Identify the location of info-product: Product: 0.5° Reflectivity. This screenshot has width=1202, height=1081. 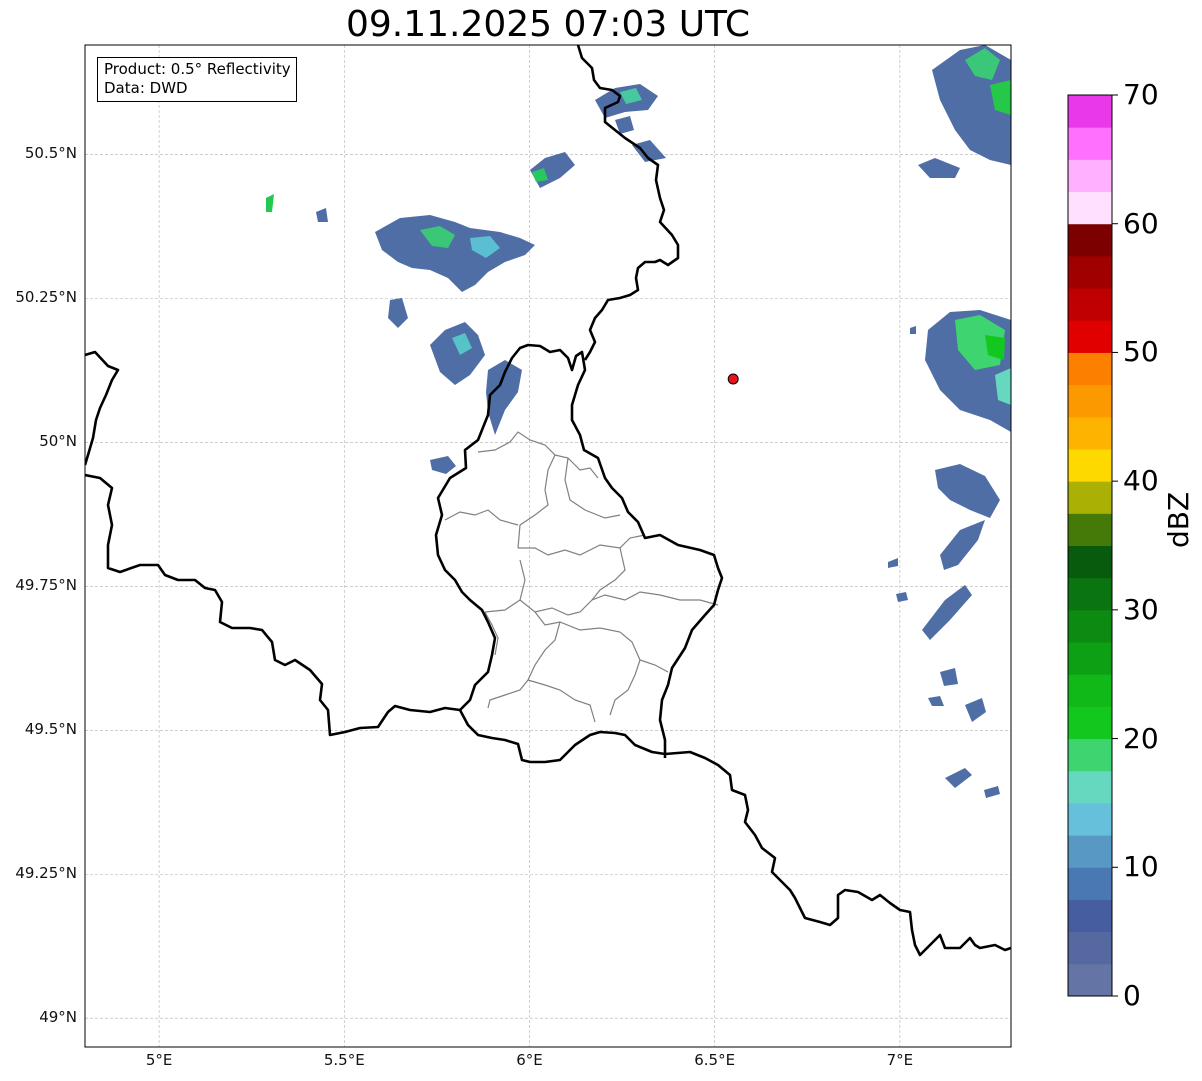
(197, 69).